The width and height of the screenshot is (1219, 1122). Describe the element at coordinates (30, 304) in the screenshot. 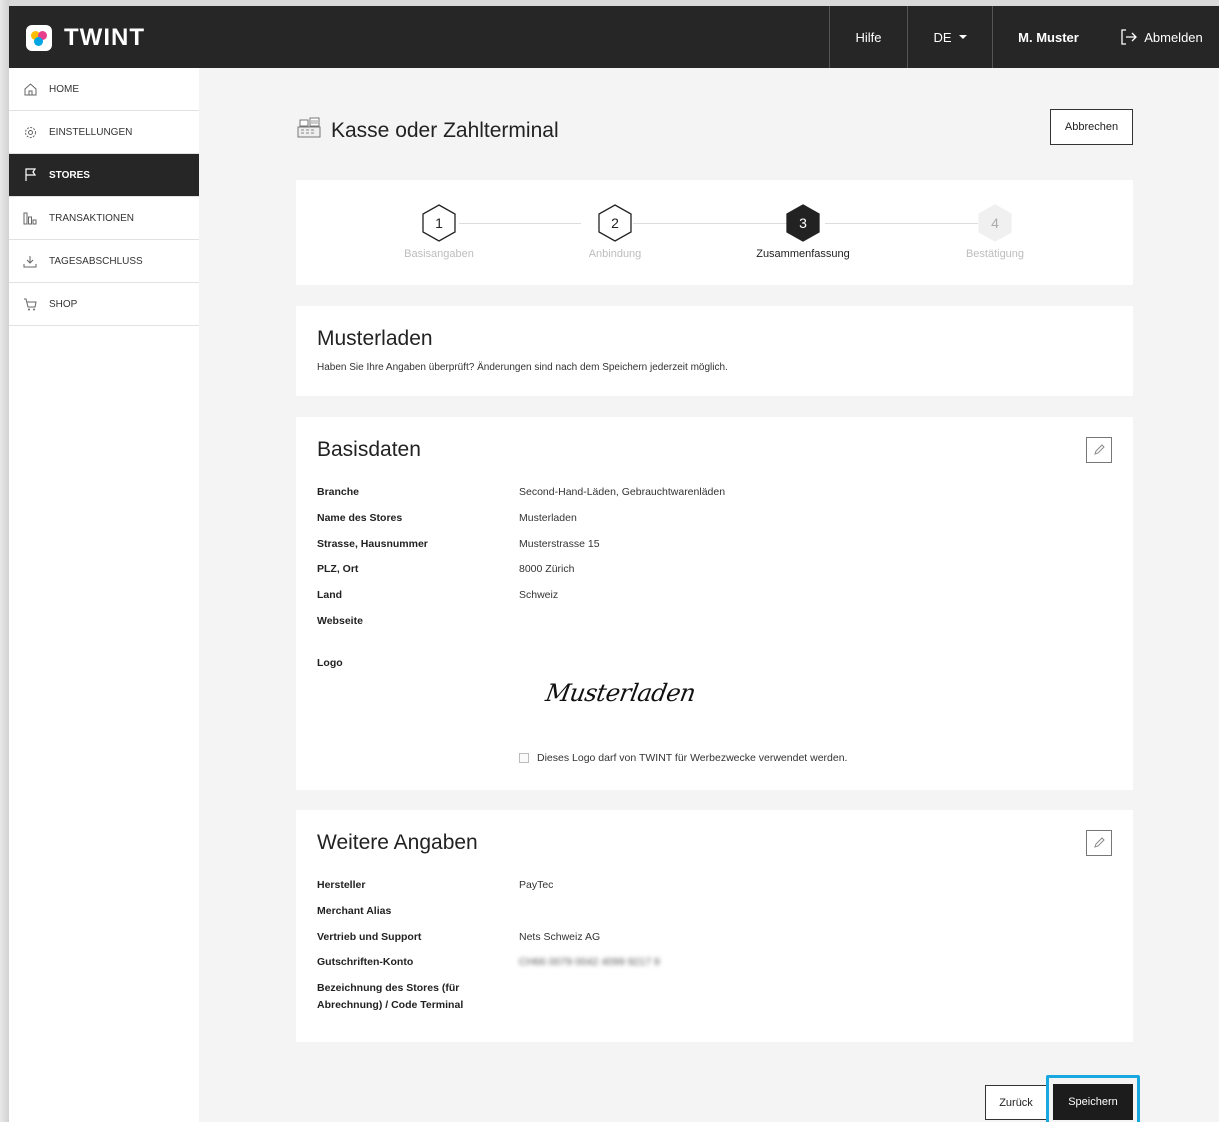

I see `cart-icon` at that location.